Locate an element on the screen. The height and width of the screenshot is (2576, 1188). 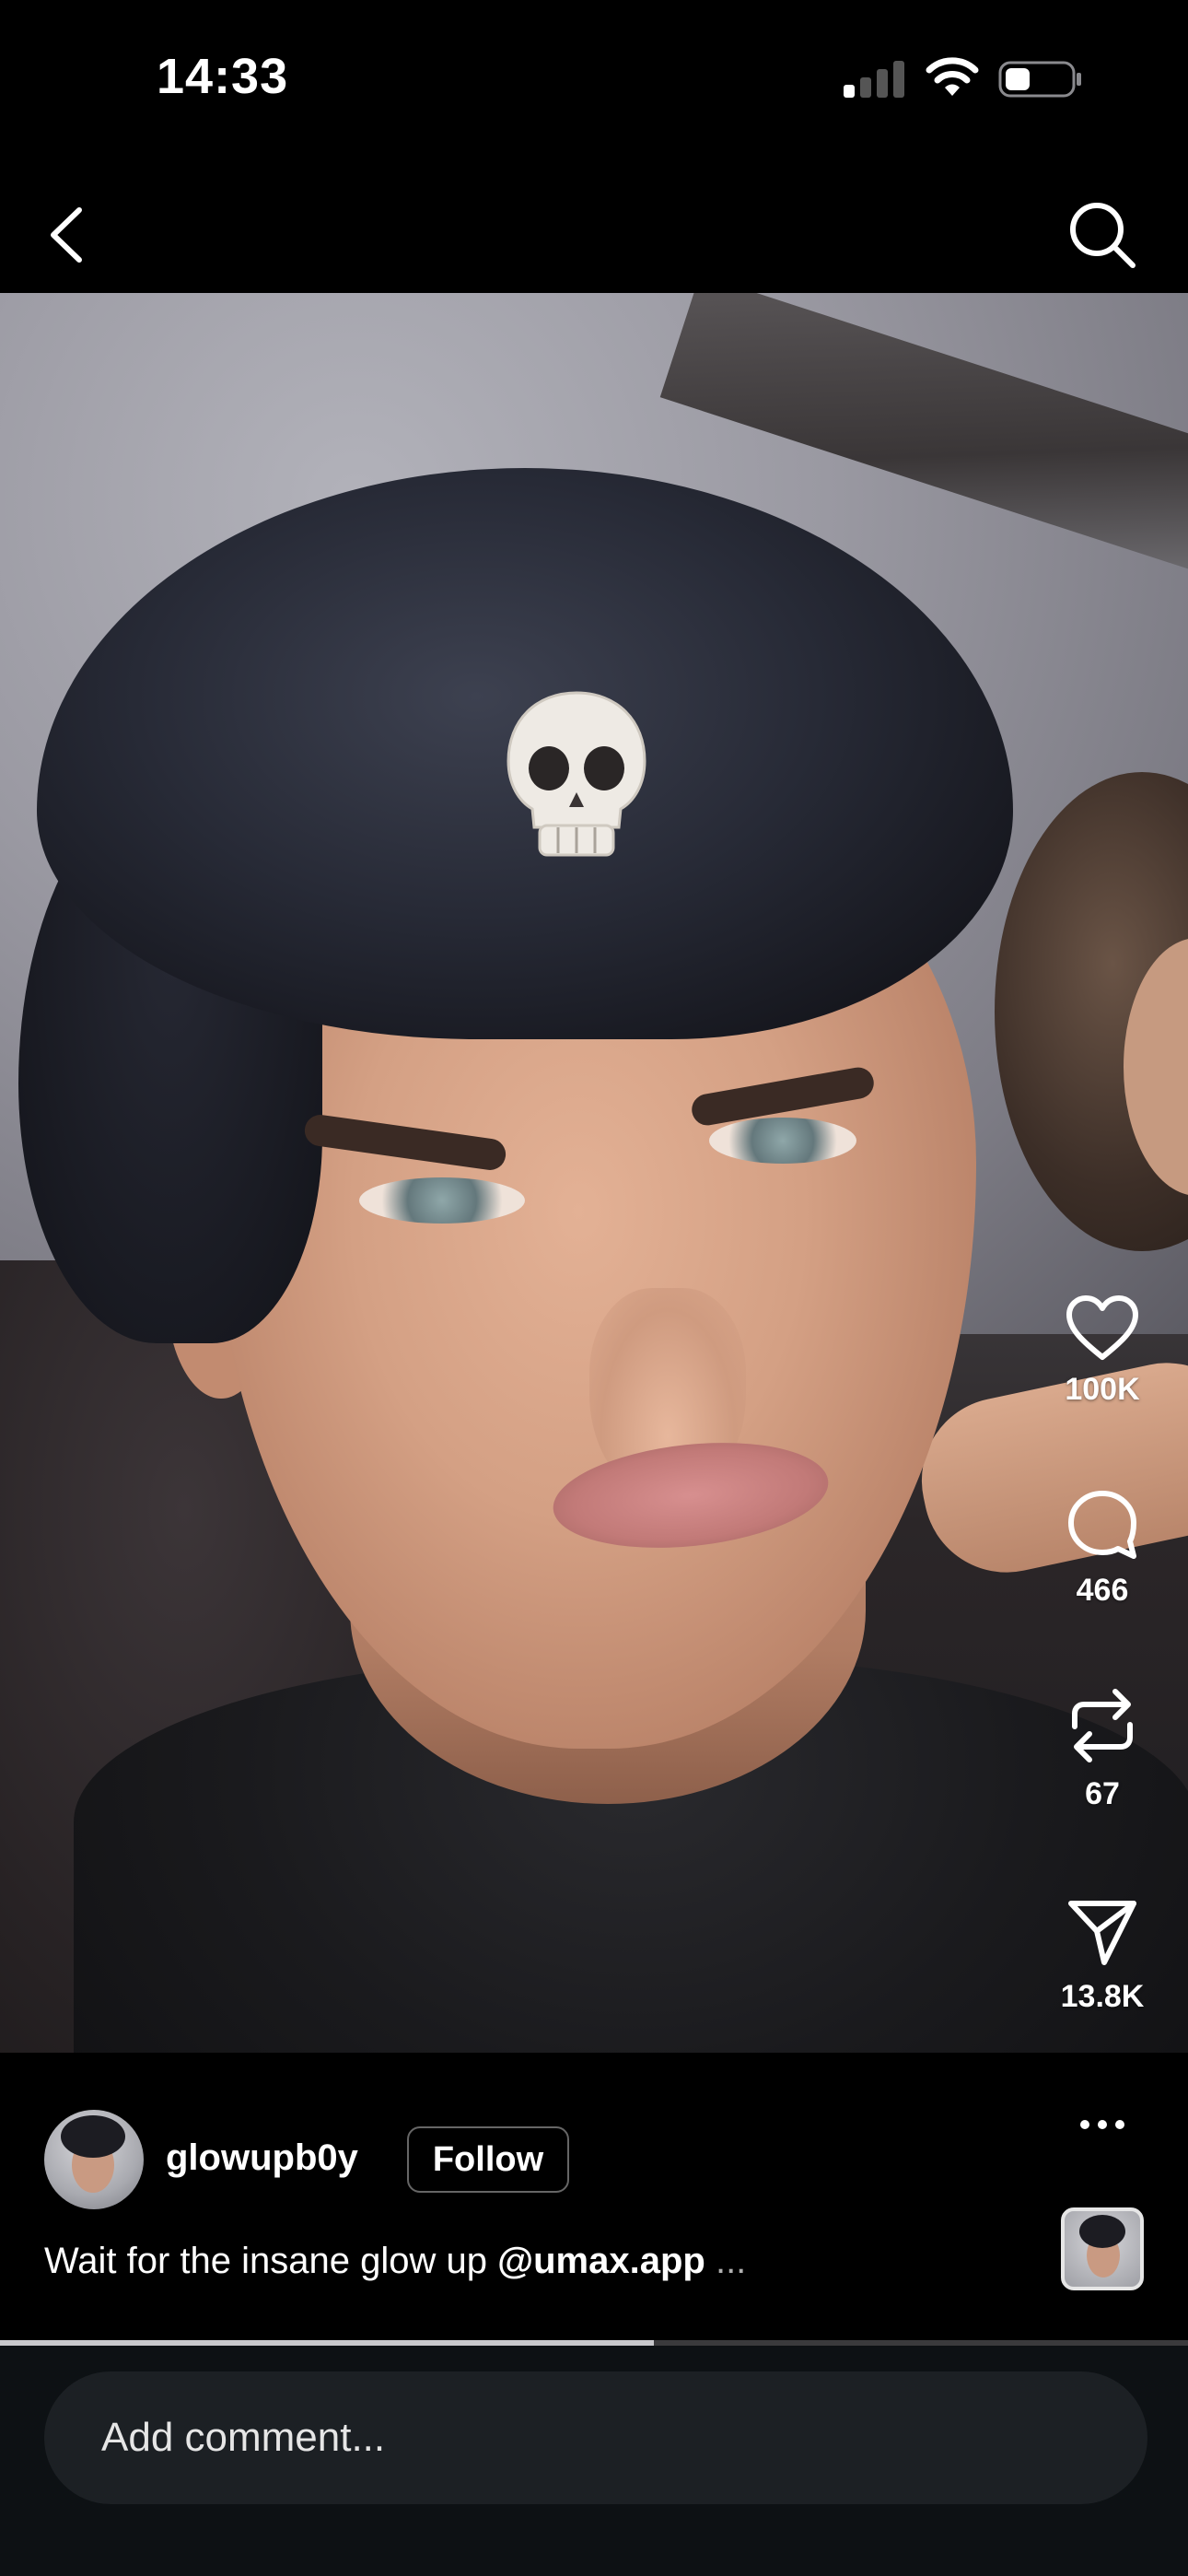
caption-text: Wait for the insane glow up is located at coordinates (271, 2261).